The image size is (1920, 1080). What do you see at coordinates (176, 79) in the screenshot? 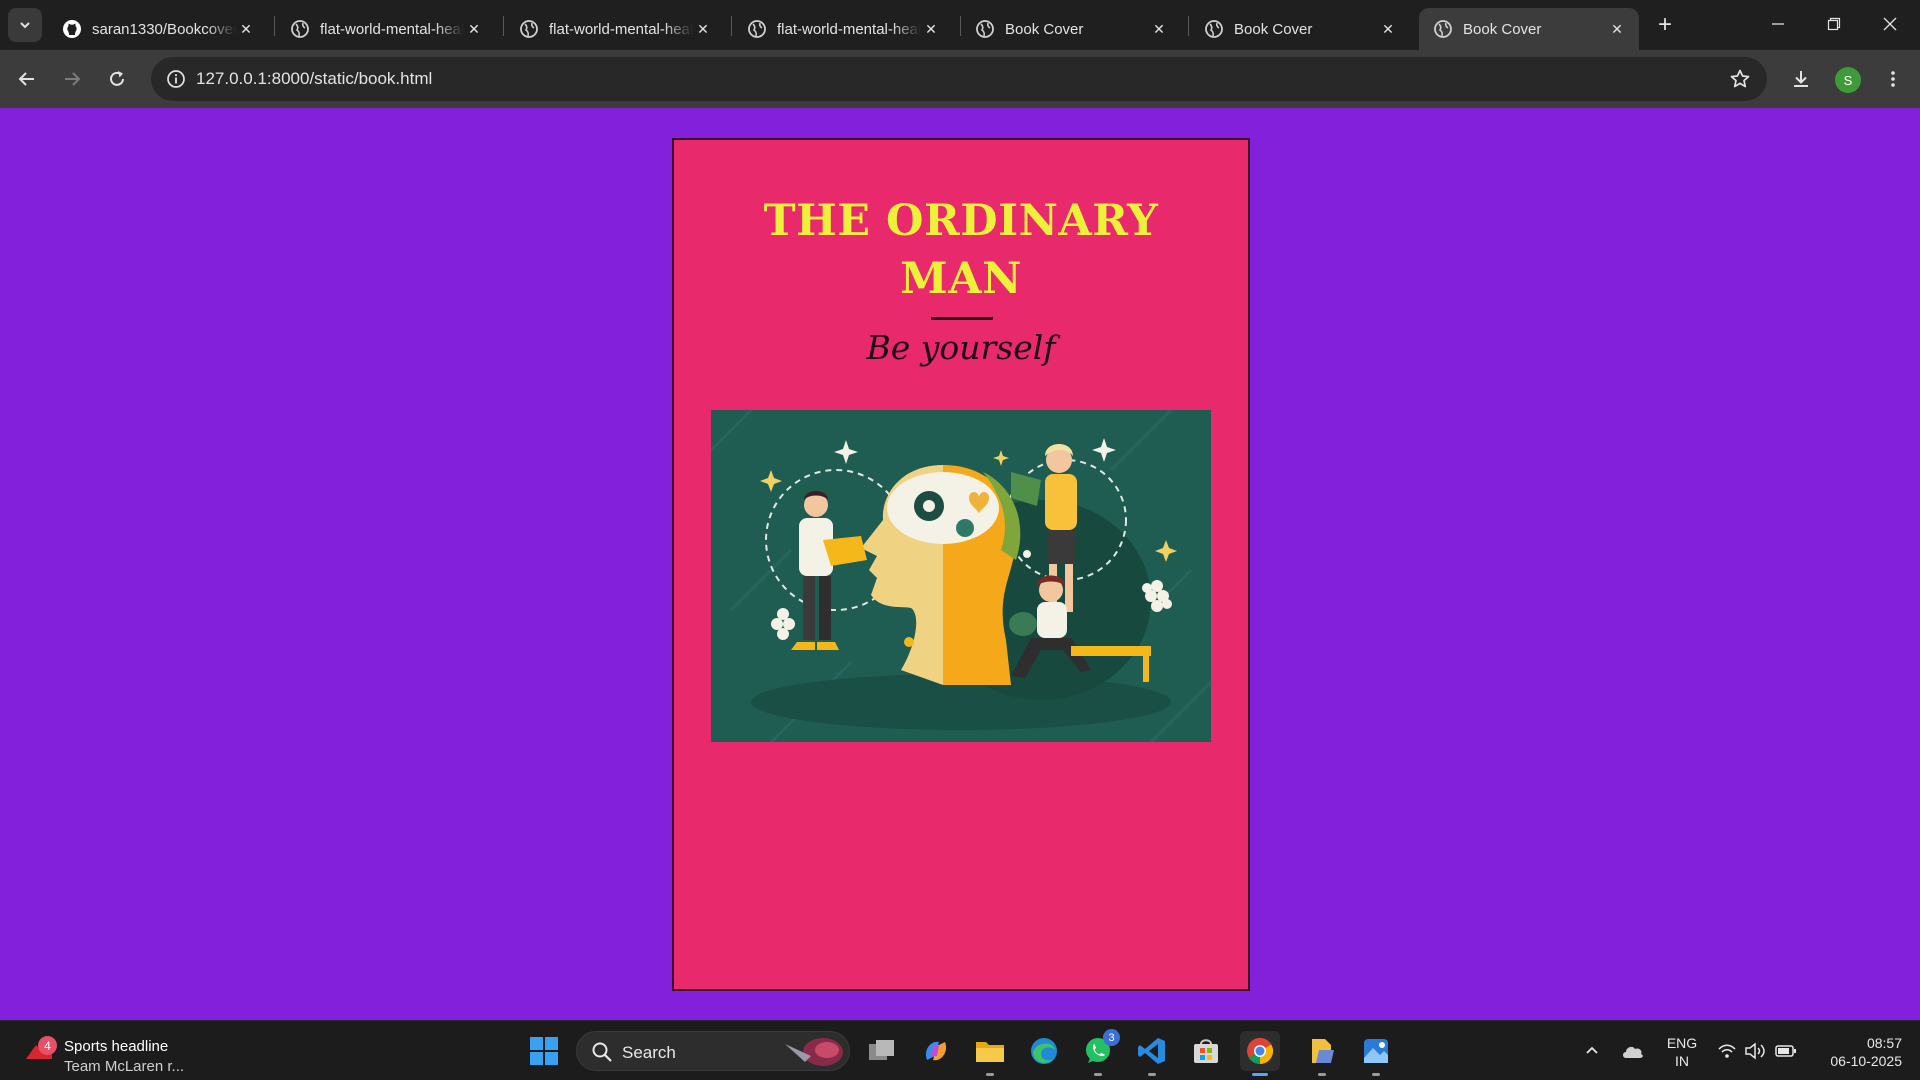
I see `site-info-icon` at bounding box center [176, 79].